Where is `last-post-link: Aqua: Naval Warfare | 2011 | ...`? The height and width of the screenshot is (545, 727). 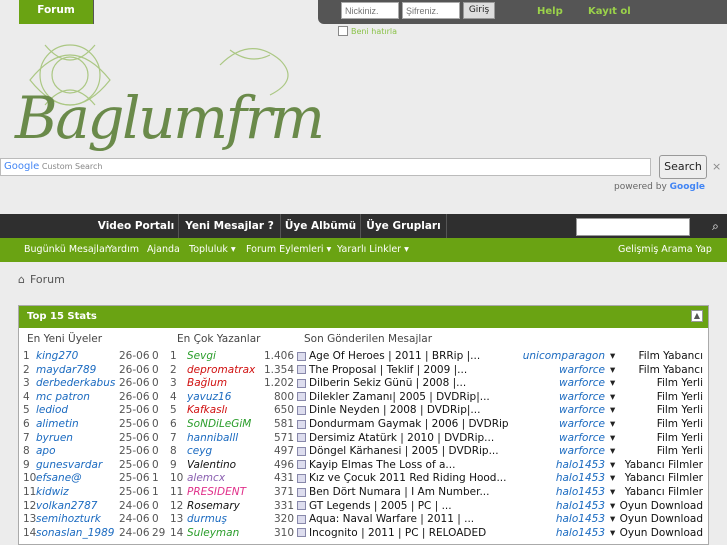
last-post-link: Aqua: Naval Warfare | 2011 | ... is located at coordinates (403, 520).